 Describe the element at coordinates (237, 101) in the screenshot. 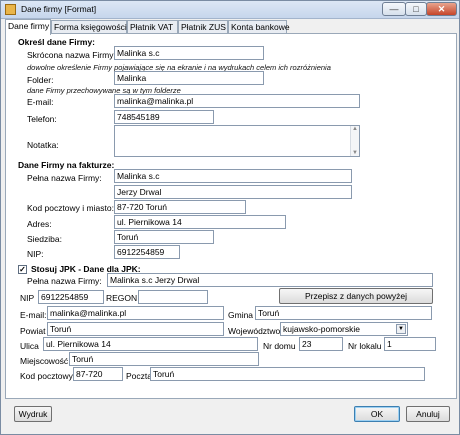

I see `email-input: malinka@malinka.pl` at that location.